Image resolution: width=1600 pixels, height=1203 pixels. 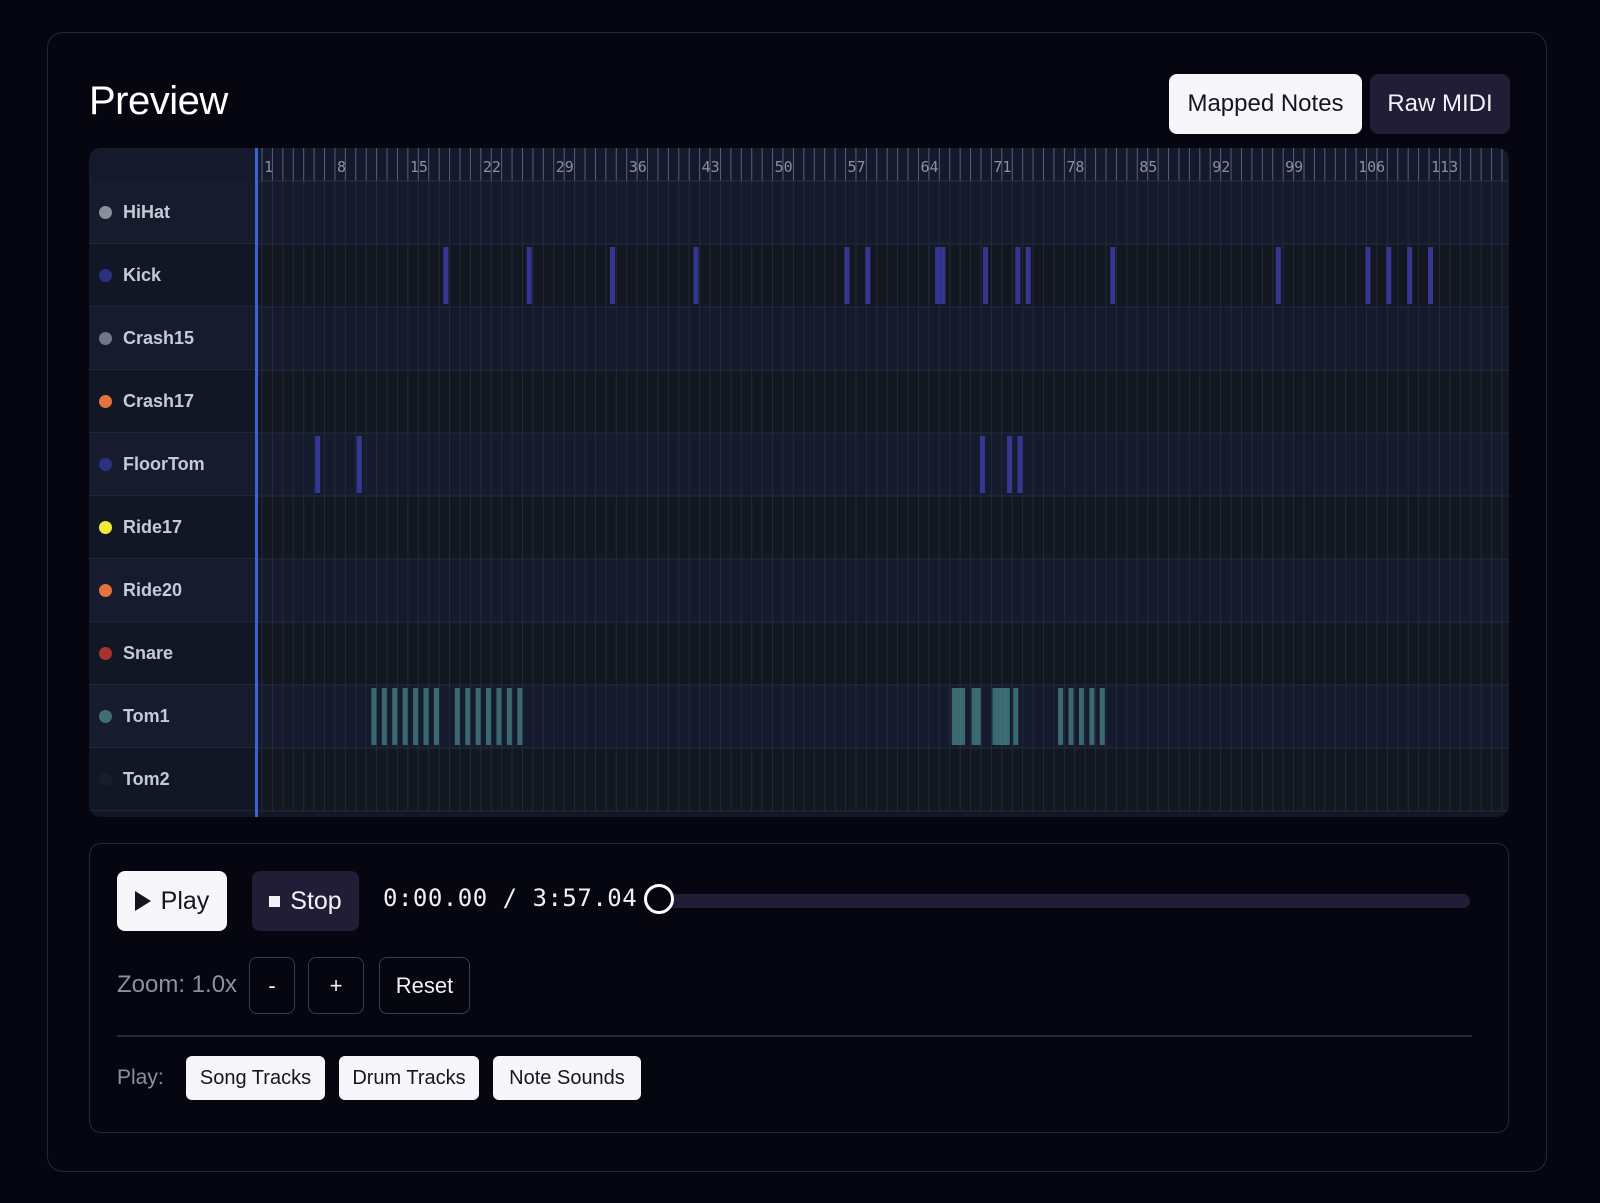 I want to click on time-display: 0:00.00 / 3:57.04, so click(x=510, y=898).